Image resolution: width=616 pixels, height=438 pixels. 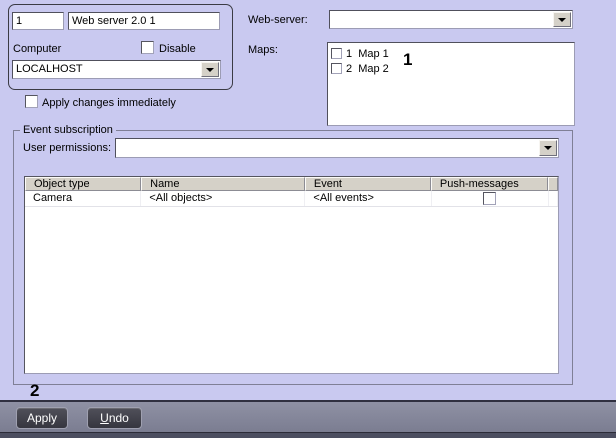 What do you see at coordinates (144, 21) in the screenshot?
I see `name-field: Web server 2.0 1` at bounding box center [144, 21].